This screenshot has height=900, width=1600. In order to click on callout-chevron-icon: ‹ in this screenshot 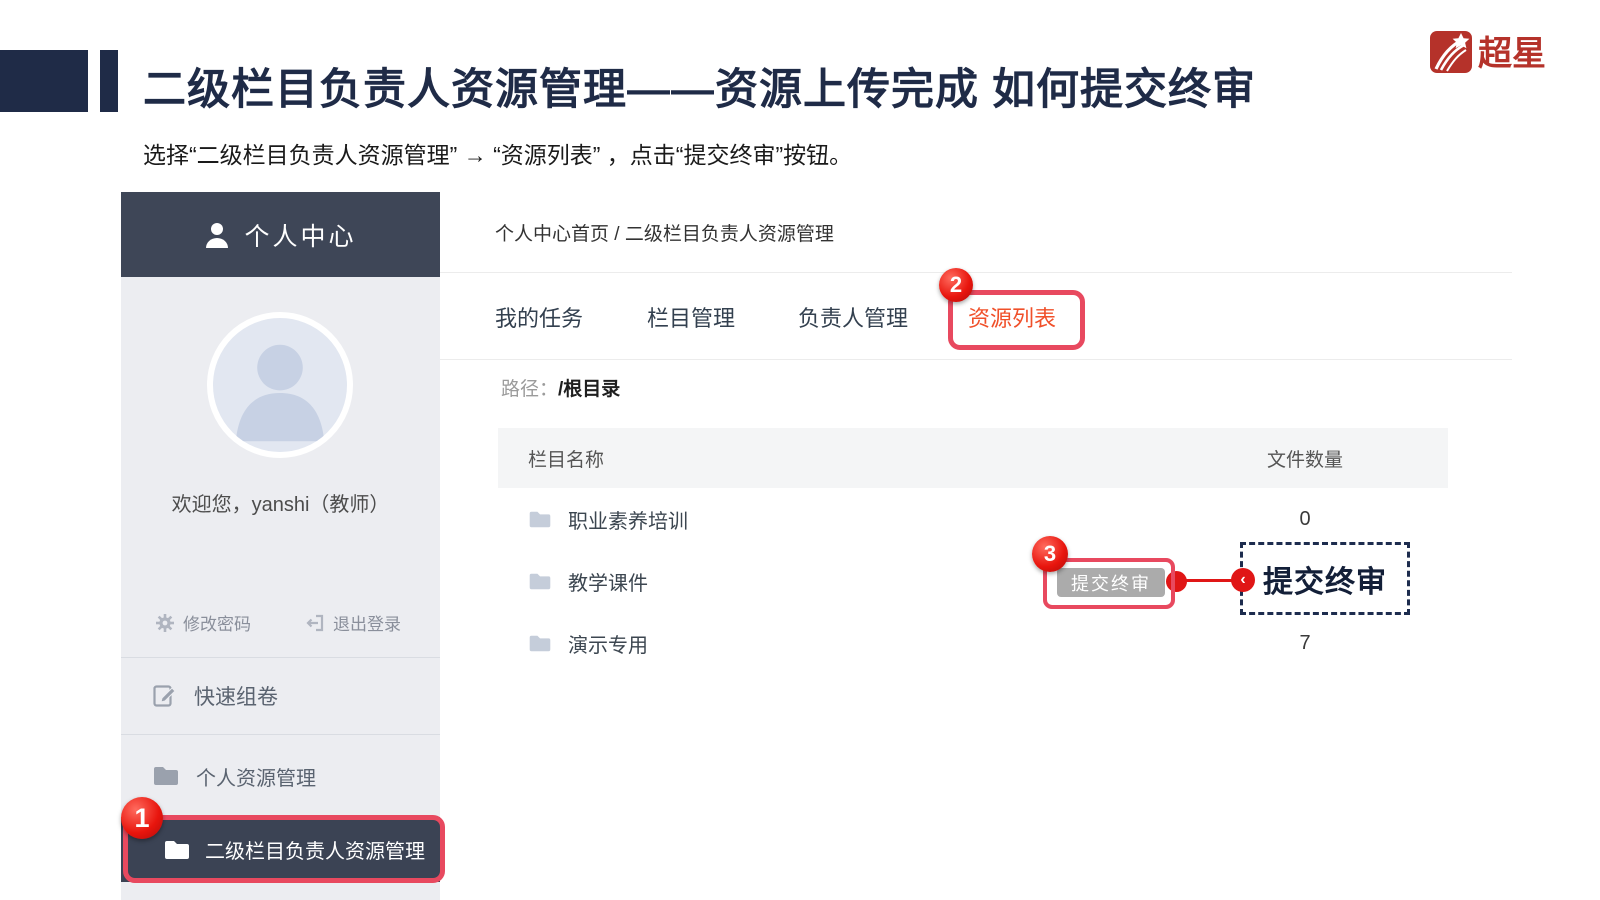, I will do `click(1243, 580)`.